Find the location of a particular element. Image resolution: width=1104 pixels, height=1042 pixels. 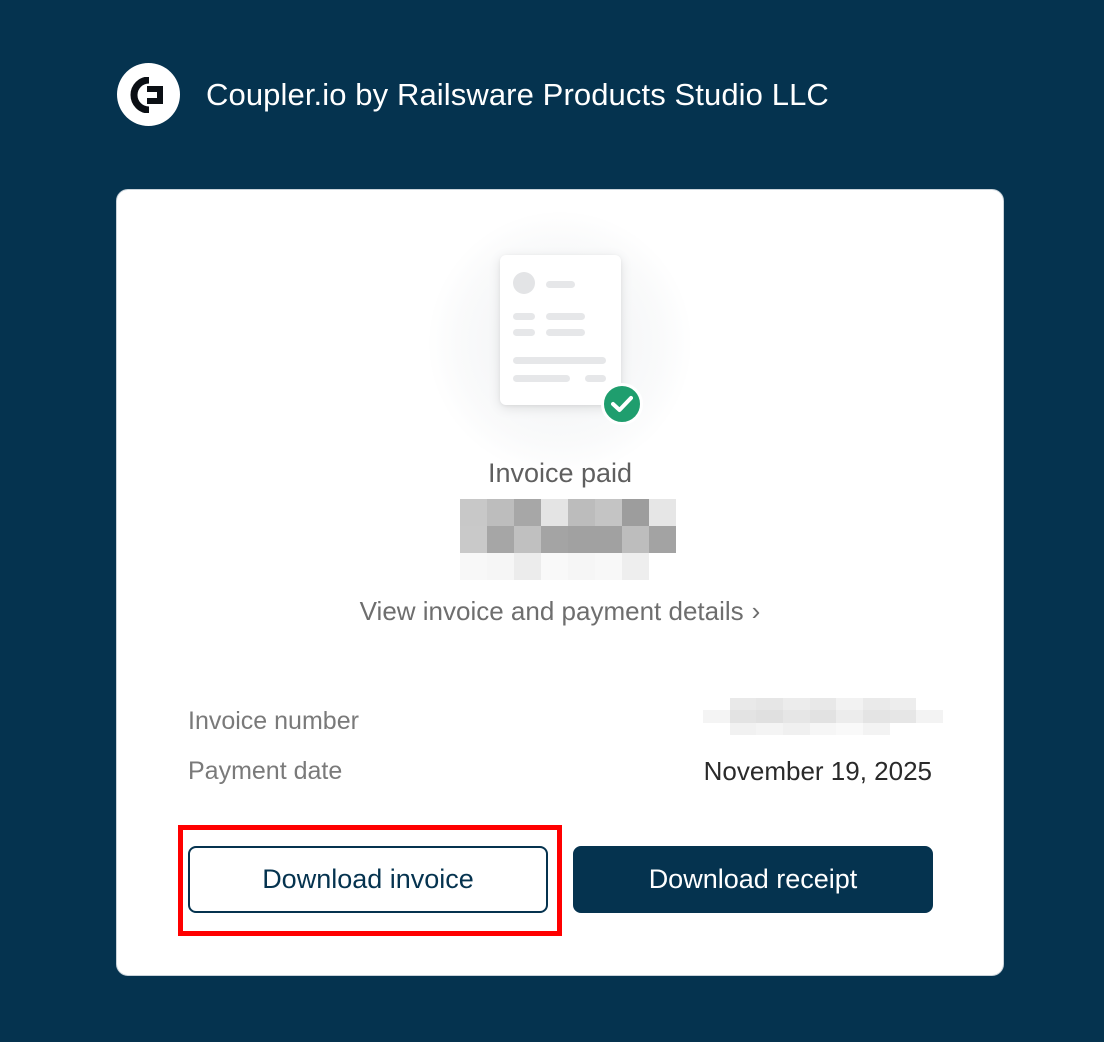

redacted-invoice-number is located at coordinates (823, 716).